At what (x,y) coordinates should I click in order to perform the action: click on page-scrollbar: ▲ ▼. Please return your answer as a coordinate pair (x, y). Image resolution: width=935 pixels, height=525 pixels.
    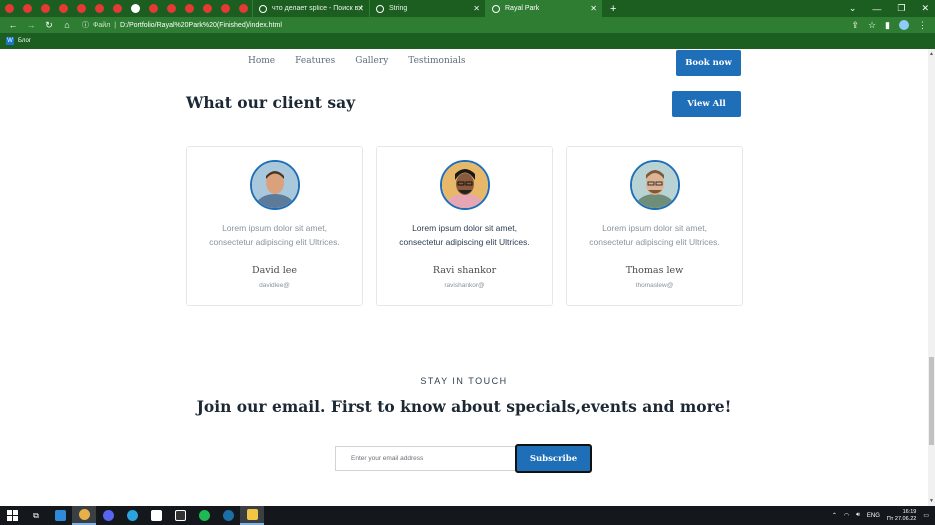
    Looking at the image, I should click on (931, 277).